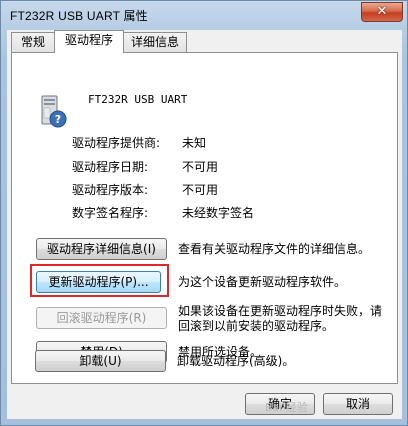 The width and height of the screenshot is (408, 426). I want to click on window-title: FT232R USB UART 属性, so click(79, 16).